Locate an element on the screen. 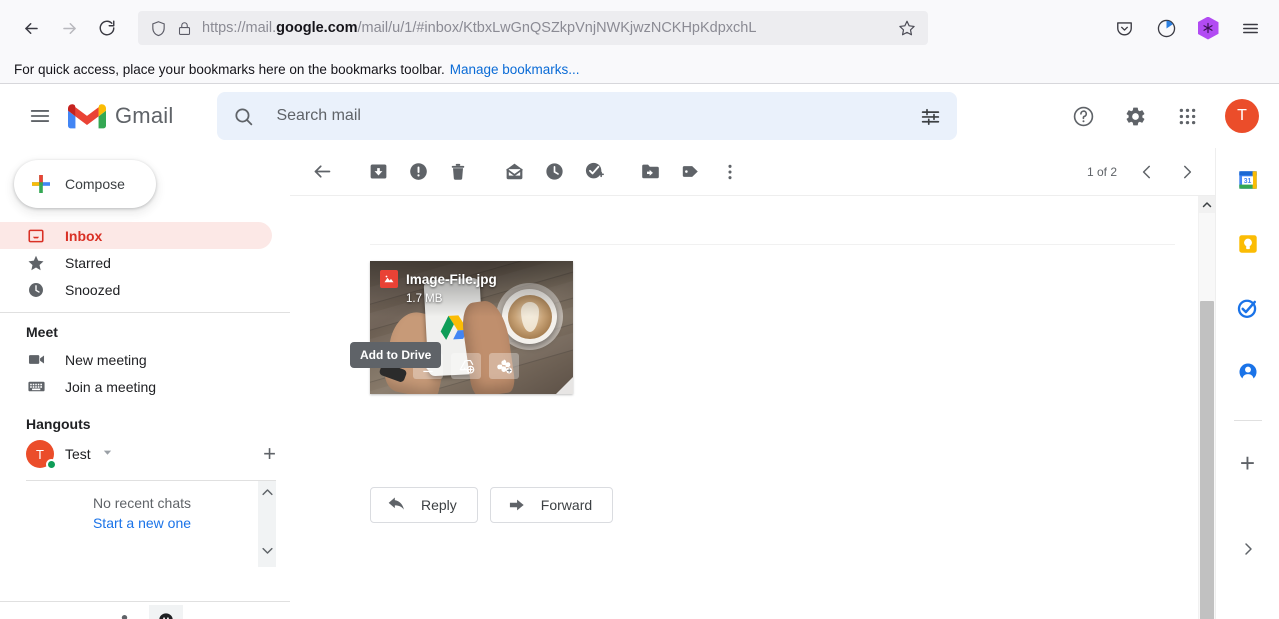 This screenshot has width=1279, height=619. calendar-glyph: 31 is located at coordinates (1247, 180).